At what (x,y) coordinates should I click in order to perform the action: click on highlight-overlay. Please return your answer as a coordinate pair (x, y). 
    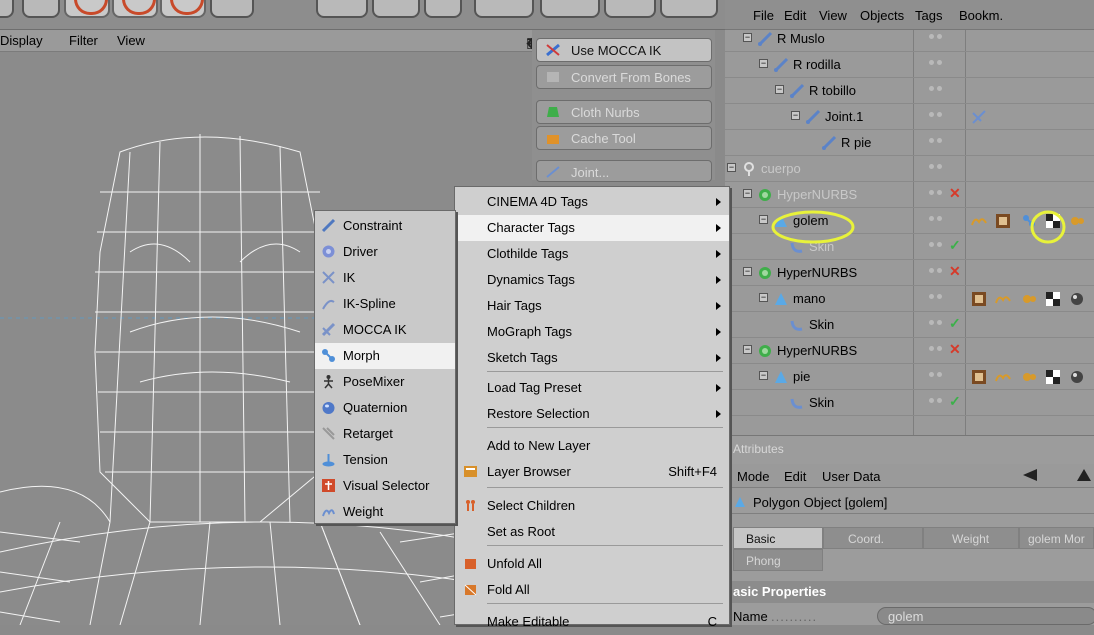
    Looking at the image, I should click on (918, 227).